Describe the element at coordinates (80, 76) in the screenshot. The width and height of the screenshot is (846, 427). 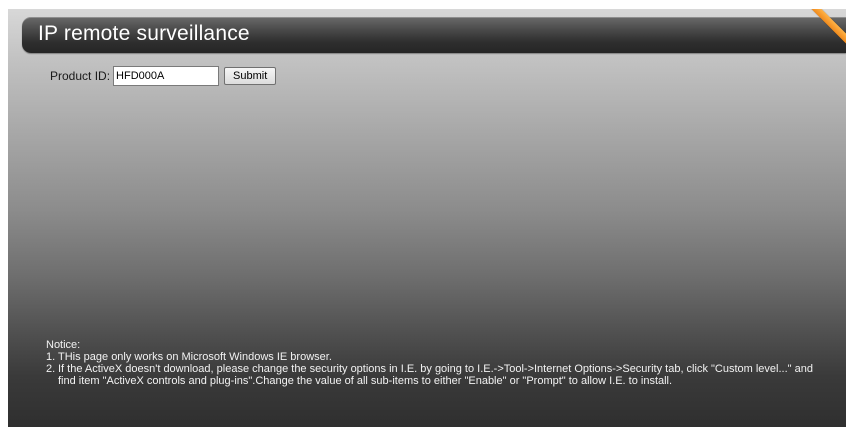
I see `product-id-label: Product ID:` at that location.